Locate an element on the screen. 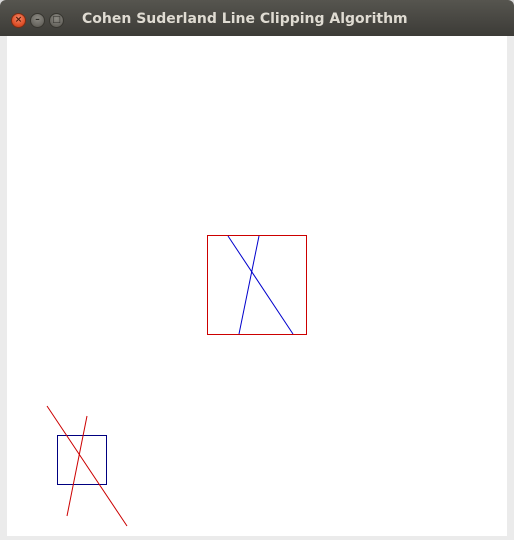 This screenshot has width=514, height=540. close-button: × is located at coordinates (18, 20).